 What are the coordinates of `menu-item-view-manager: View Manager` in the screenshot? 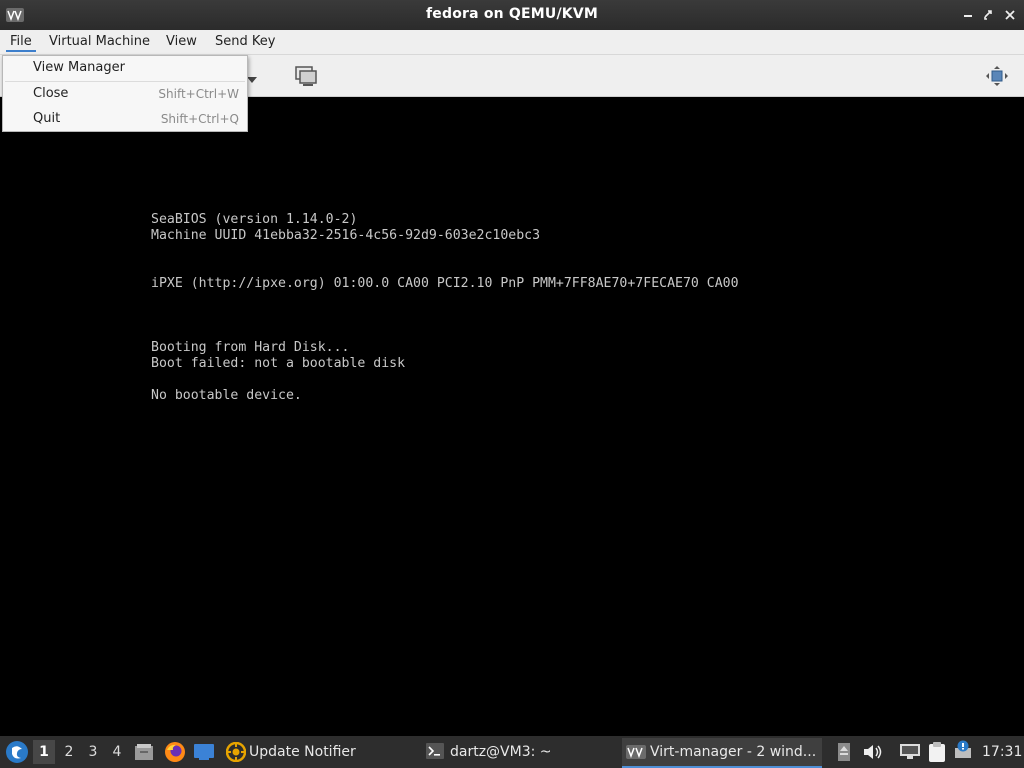 It's located at (125, 68).